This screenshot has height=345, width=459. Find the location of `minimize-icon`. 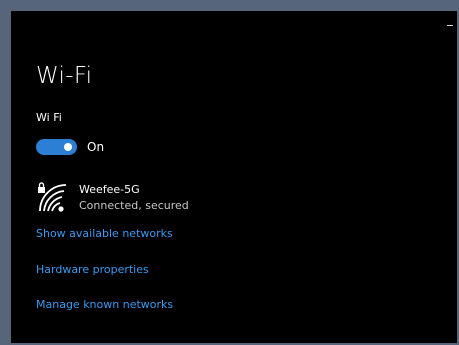

minimize-icon is located at coordinates (450, 25).